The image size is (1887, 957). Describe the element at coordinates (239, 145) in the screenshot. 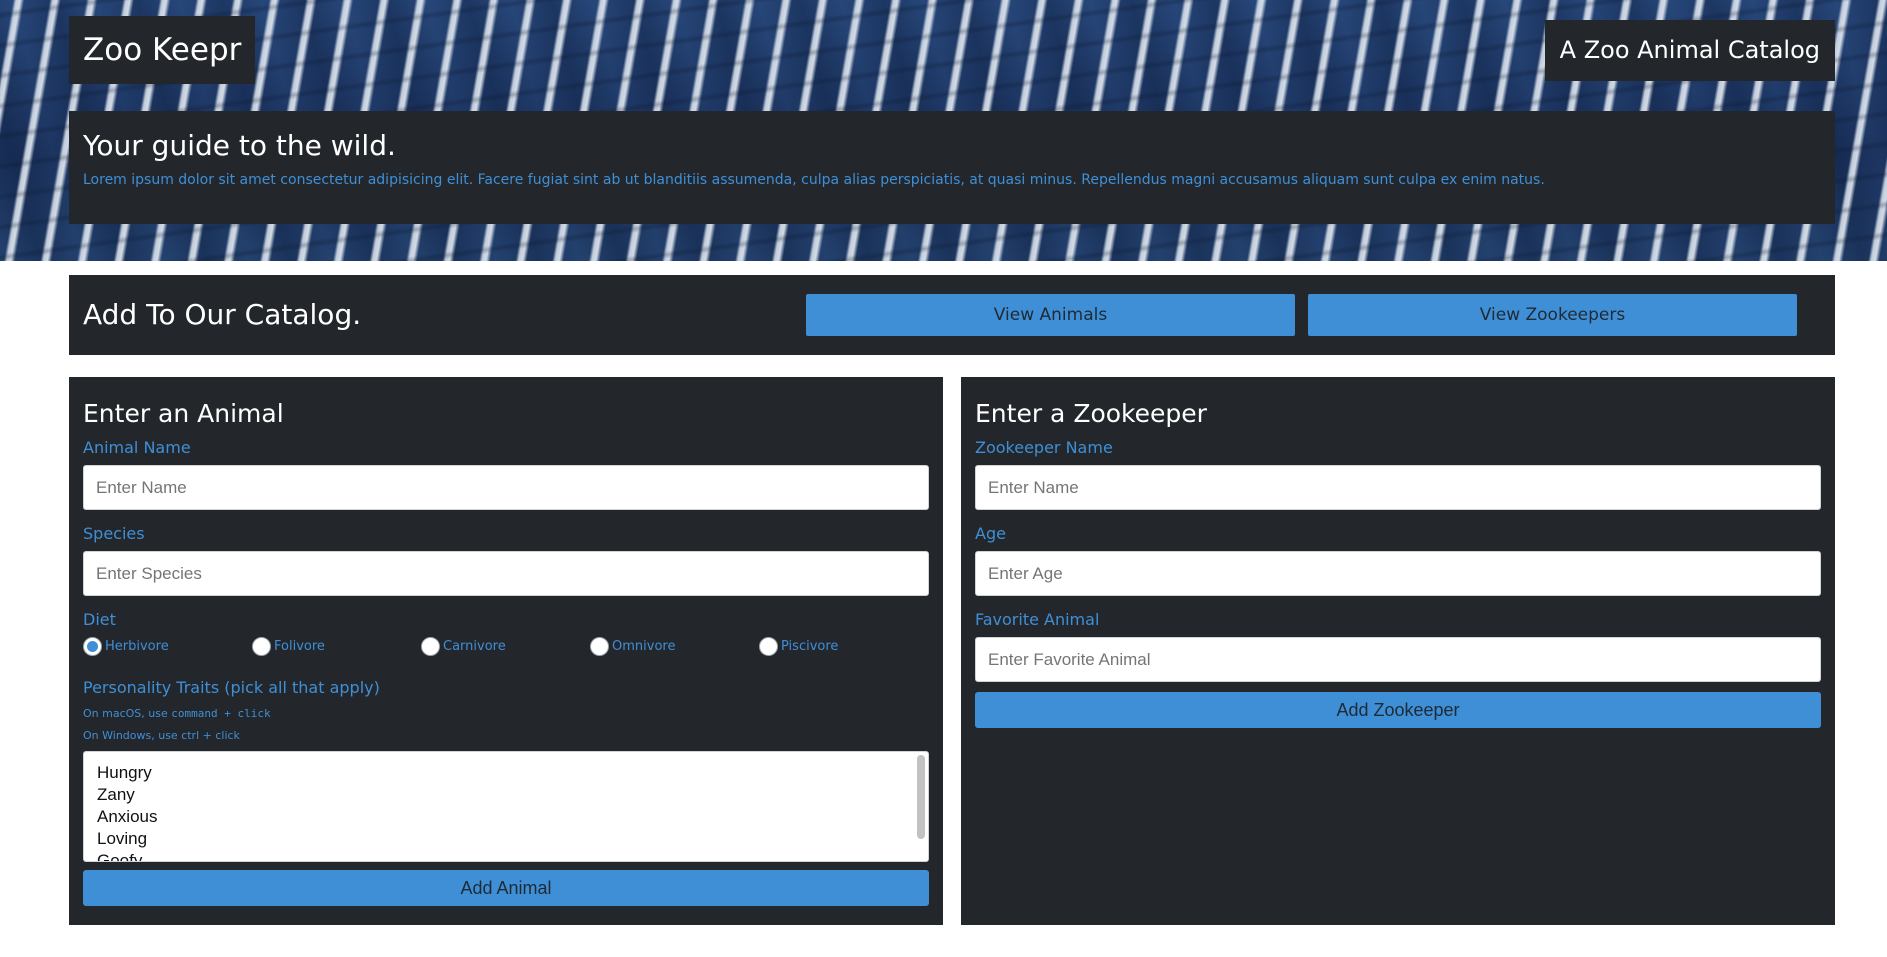

I see `intro-title: Your guide to the wild.` at that location.